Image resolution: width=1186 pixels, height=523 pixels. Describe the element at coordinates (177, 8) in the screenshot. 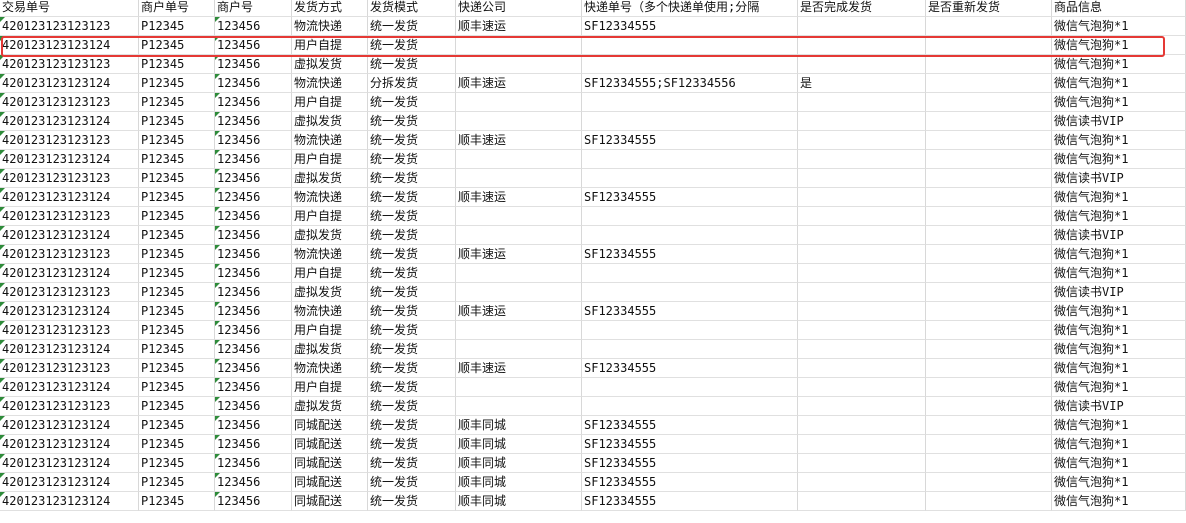

I see `header-cell: 商户单号` at that location.